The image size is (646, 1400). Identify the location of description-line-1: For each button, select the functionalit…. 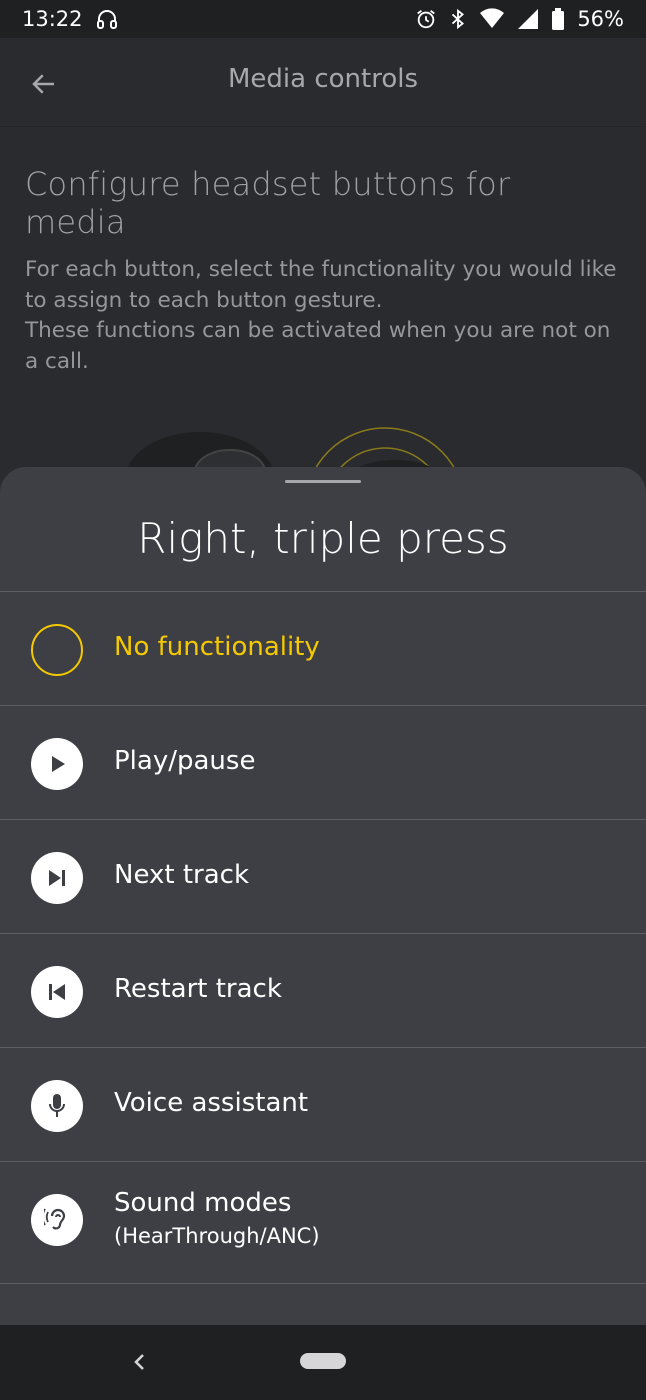
(321, 285).